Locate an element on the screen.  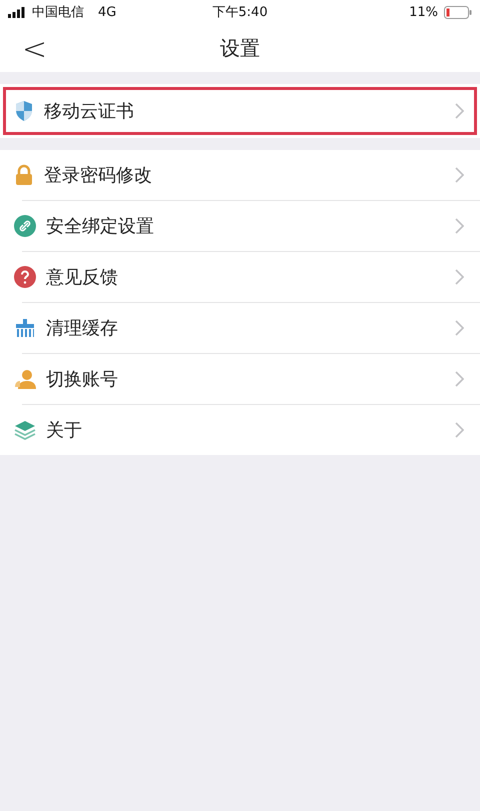
settings-row: 清理缓存 is located at coordinates (240, 328).